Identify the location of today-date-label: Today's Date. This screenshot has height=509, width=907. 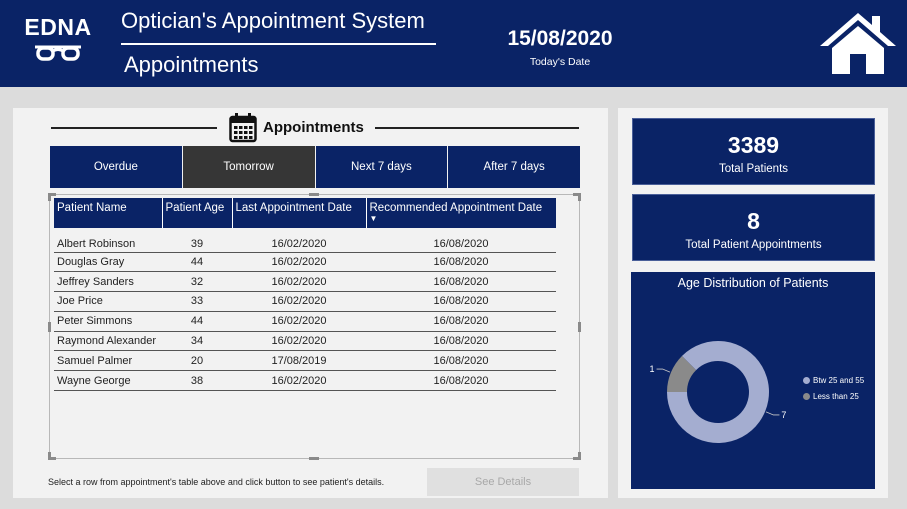
(560, 62).